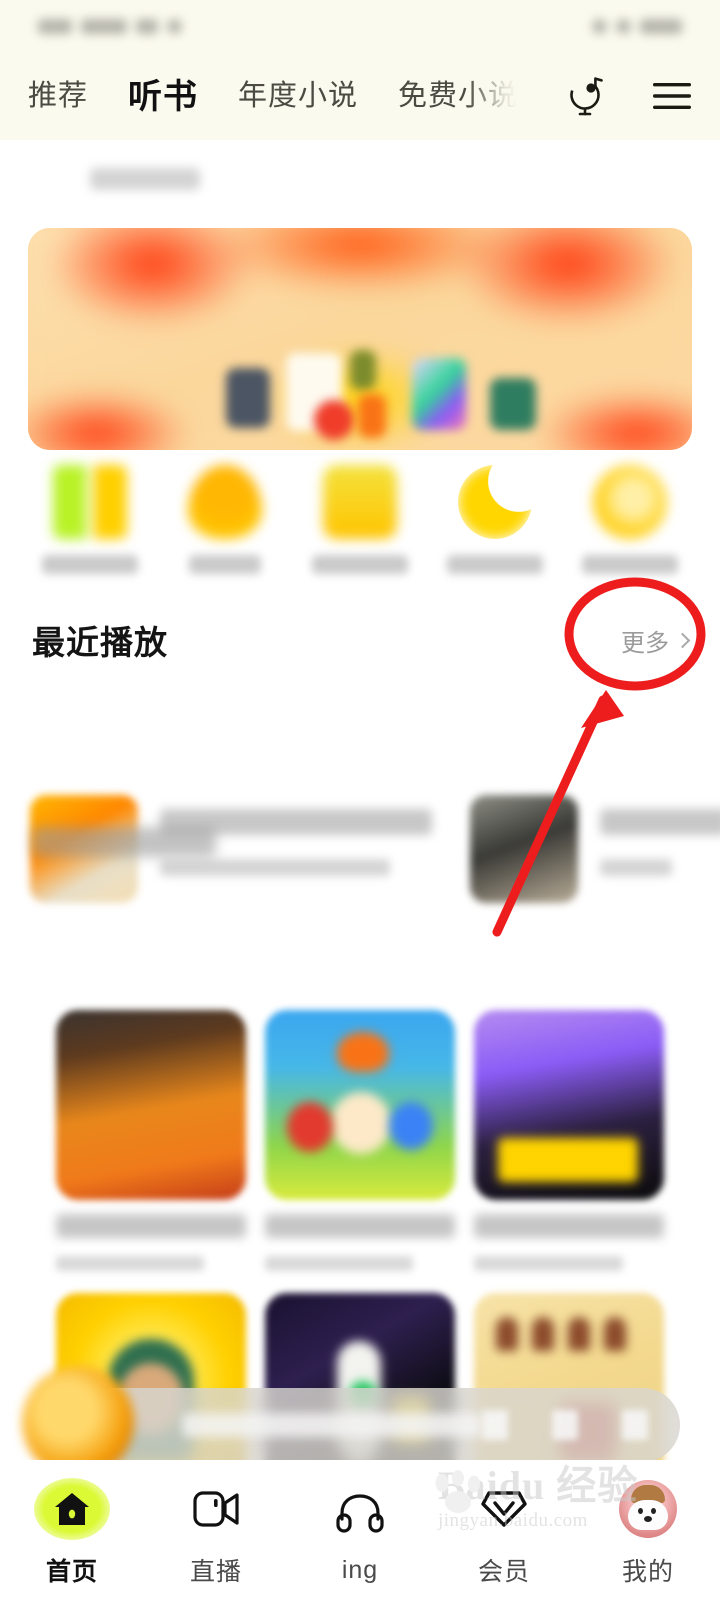 The height and width of the screenshot is (1600, 720). I want to click on tab-annual-novel: 年度小说, so click(298, 96).